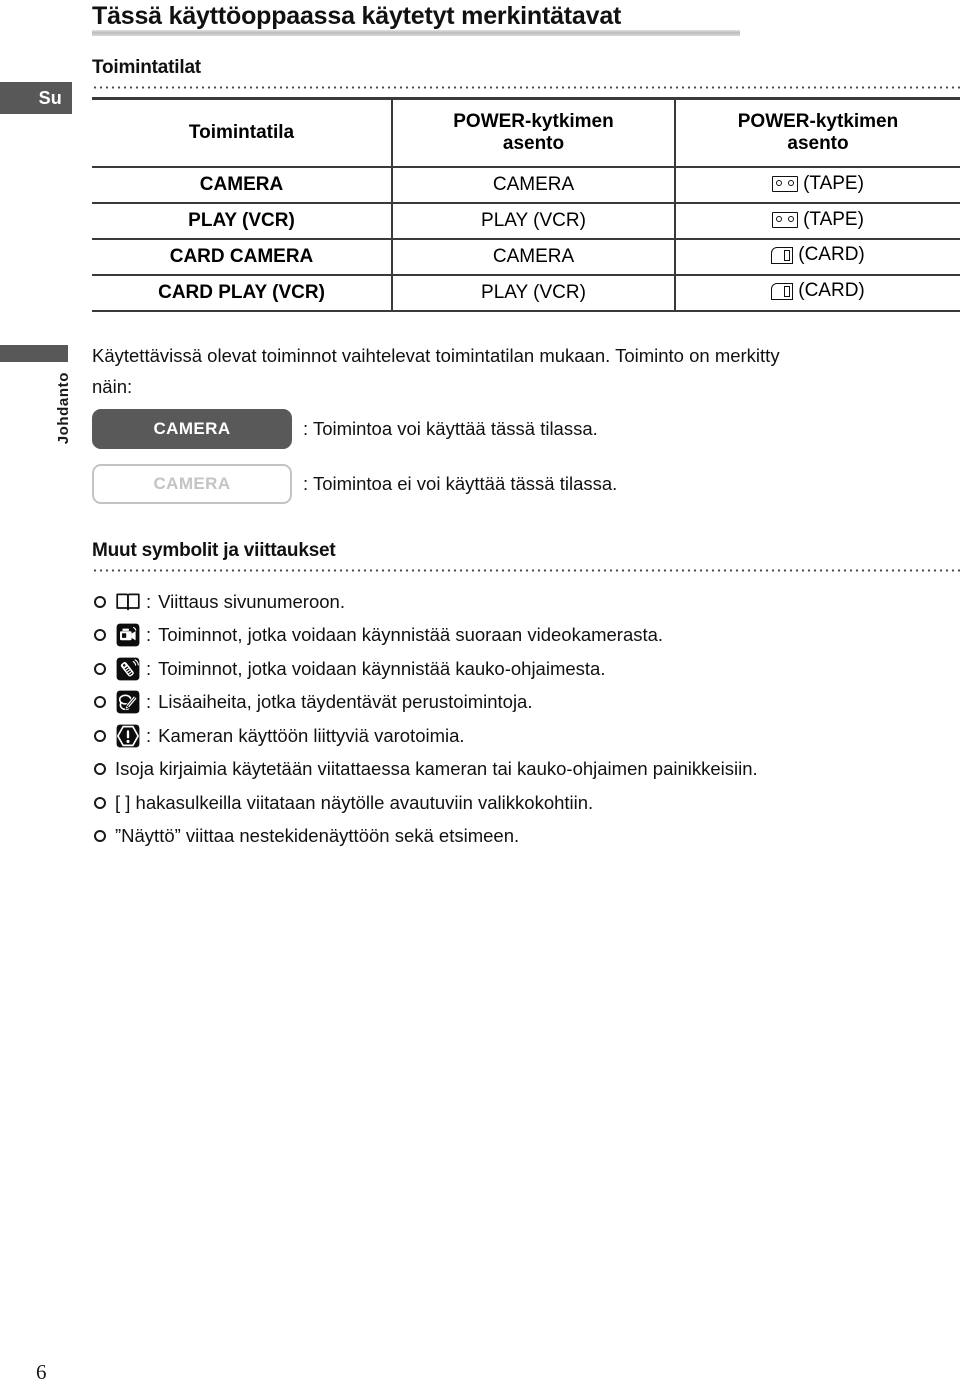 This screenshot has height=1397, width=960. Describe the element at coordinates (526, 570) in the screenshot. I see `dotted-rule-symbols` at that location.